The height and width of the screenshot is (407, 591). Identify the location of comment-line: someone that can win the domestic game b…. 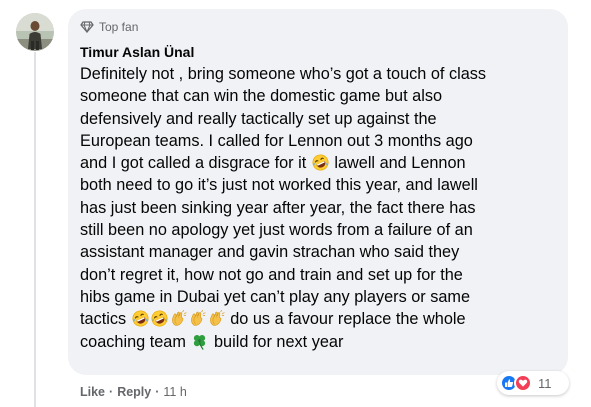
(261, 96).